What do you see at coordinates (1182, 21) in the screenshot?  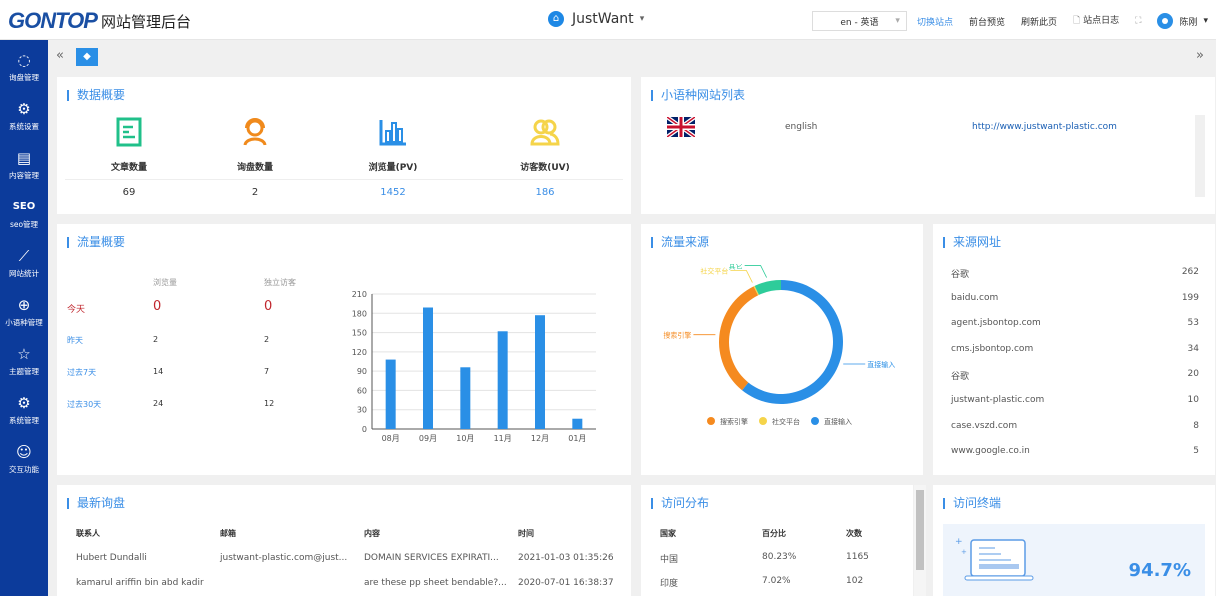 I see `user-menu: 陈刚 ▾` at bounding box center [1182, 21].